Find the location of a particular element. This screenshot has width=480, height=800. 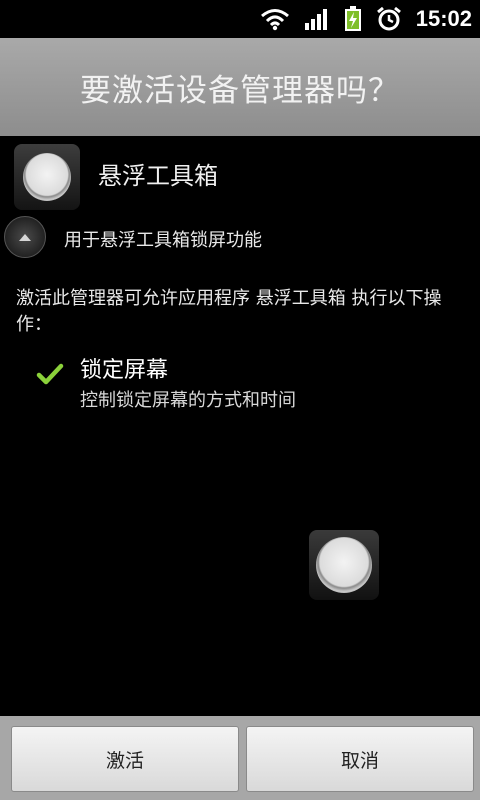

status-icons: 15:02 is located at coordinates (366, 19).